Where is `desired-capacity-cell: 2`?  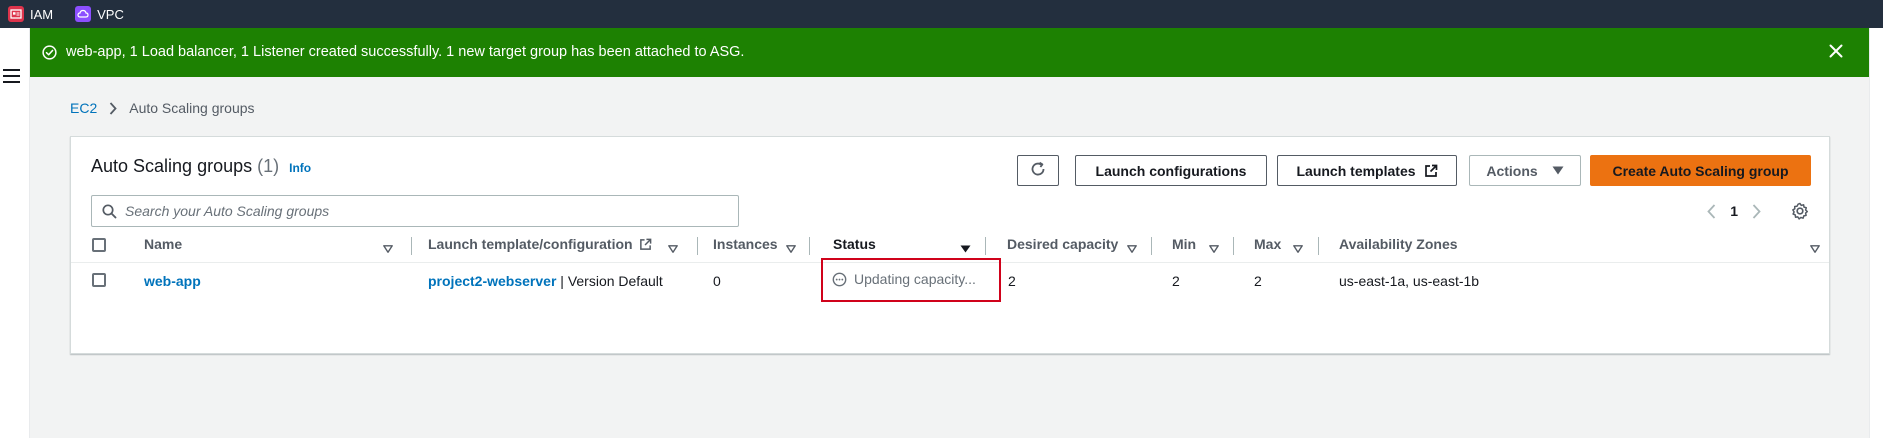 desired-capacity-cell: 2 is located at coordinates (1012, 281).